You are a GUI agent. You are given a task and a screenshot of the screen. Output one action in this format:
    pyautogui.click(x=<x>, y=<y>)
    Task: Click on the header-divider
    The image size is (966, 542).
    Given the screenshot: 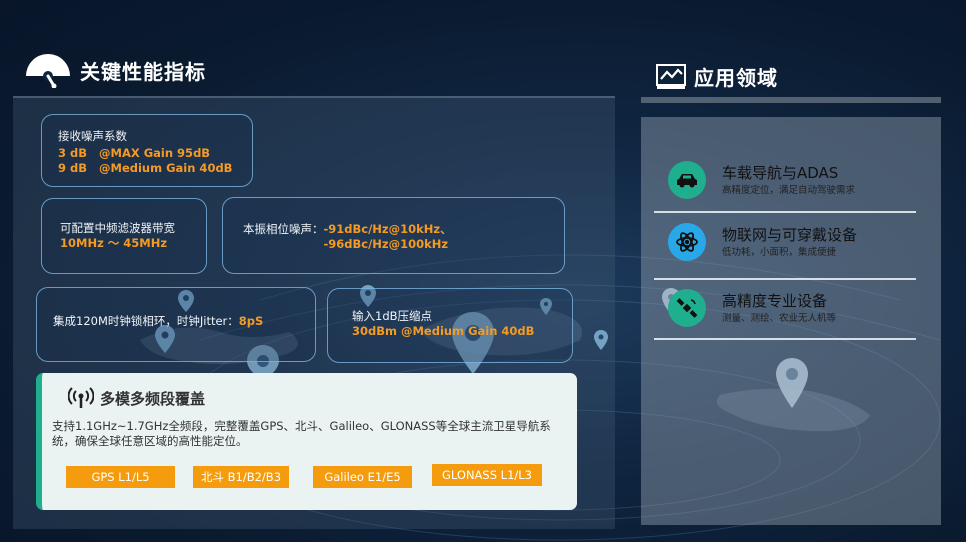 What is the action you would take?
    pyautogui.click(x=791, y=100)
    